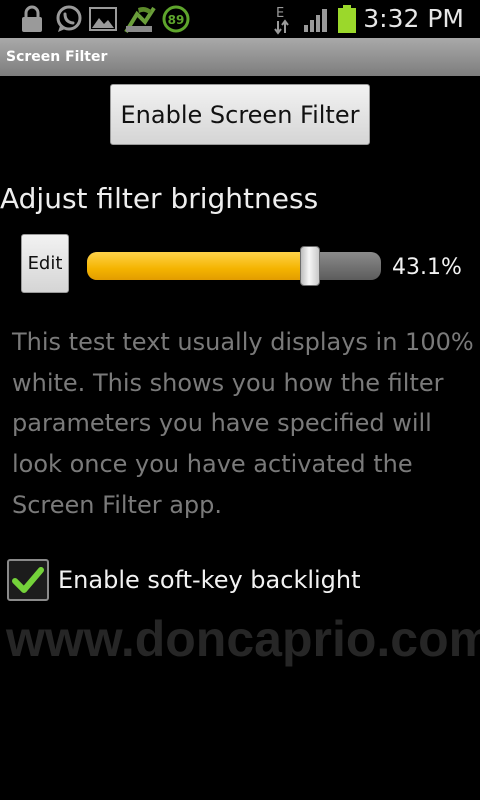 The height and width of the screenshot is (800, 480). I want to click on network-type-label: E, so click(280, 13).